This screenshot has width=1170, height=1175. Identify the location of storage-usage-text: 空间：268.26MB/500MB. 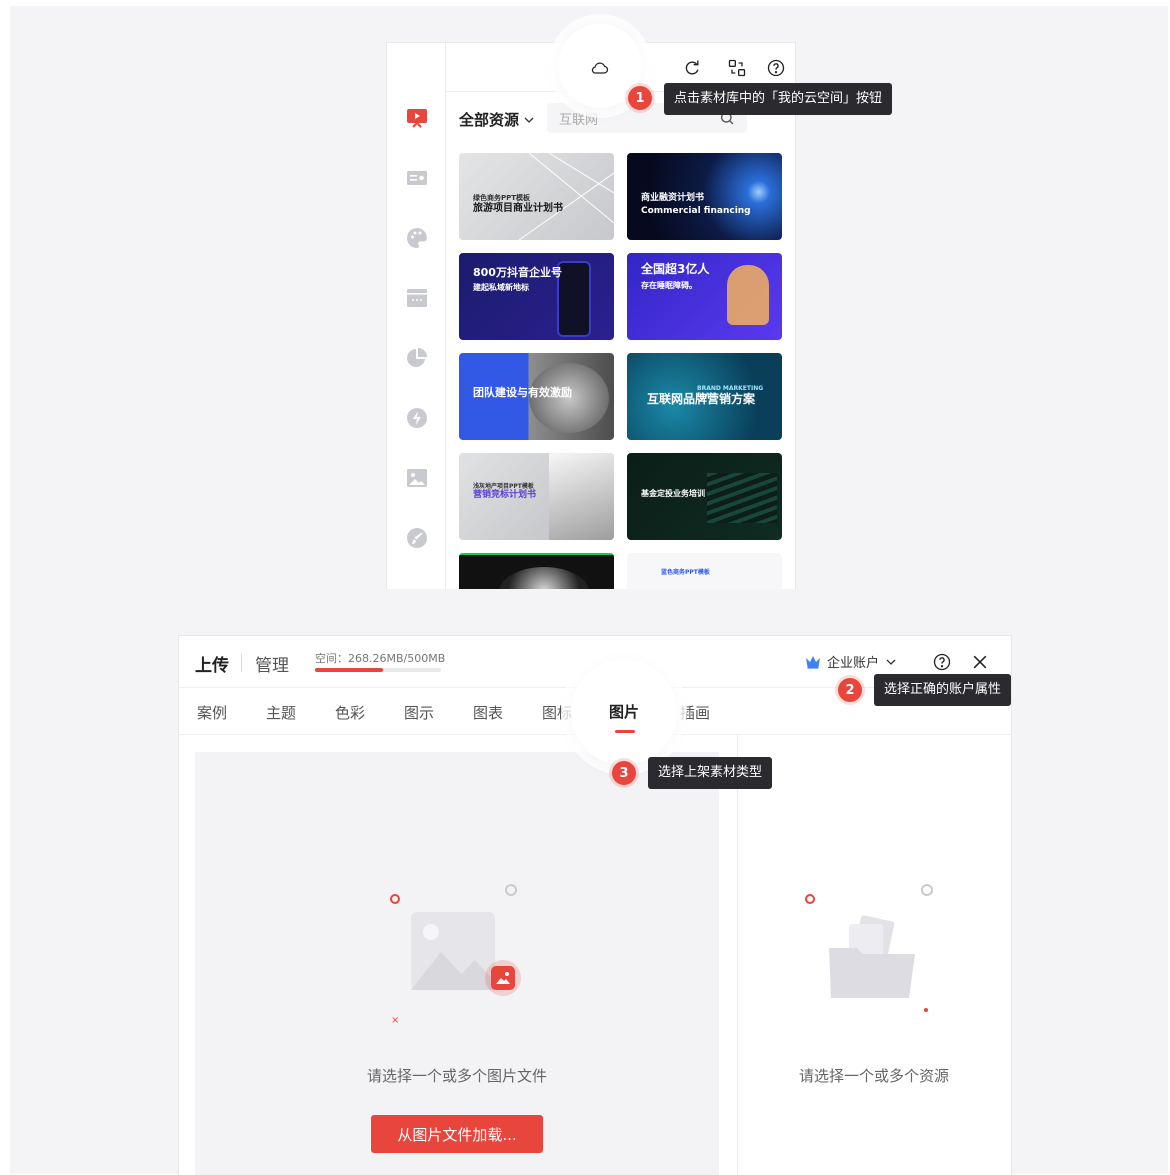
(380, 658).